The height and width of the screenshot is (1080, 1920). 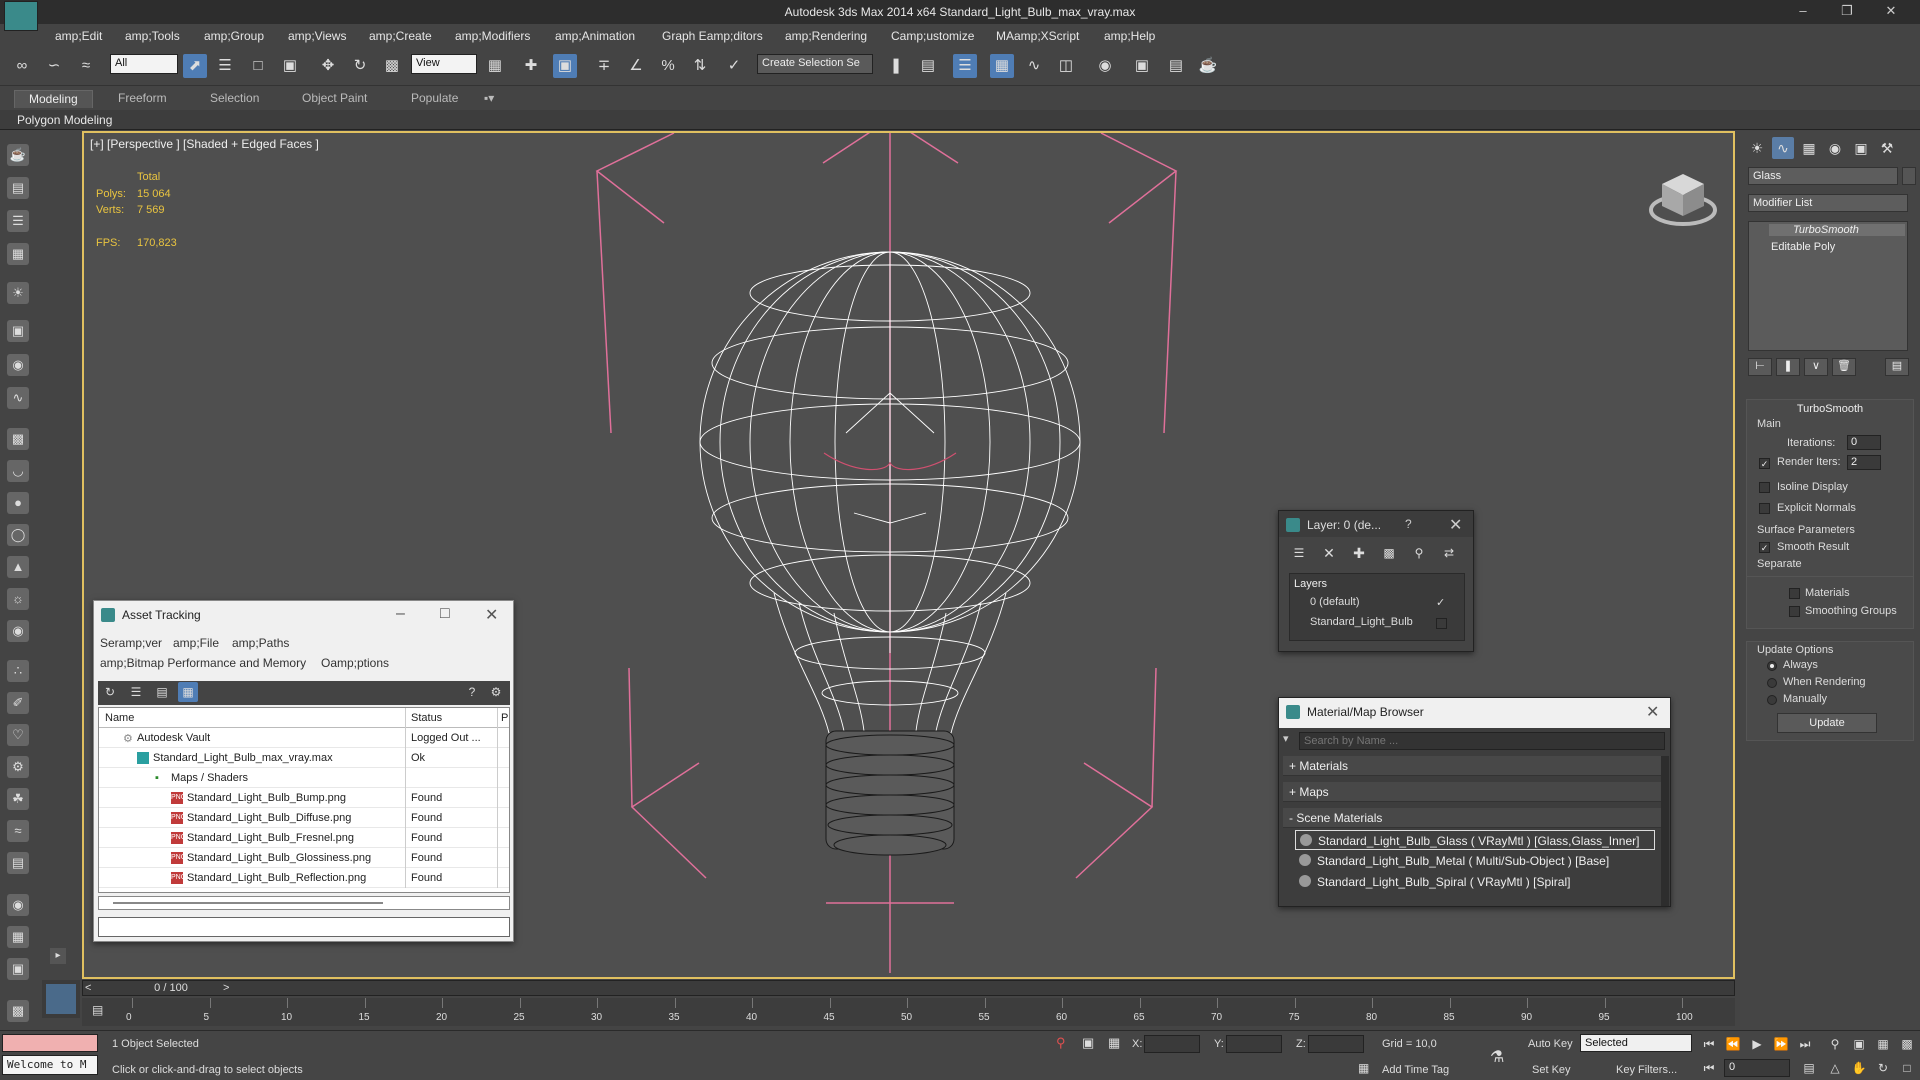 What do you see at coordinates (1733, 1044) in the screenshot?
I see `previous-frame-icon: ⏪` at bounding box center [1733, 1044].